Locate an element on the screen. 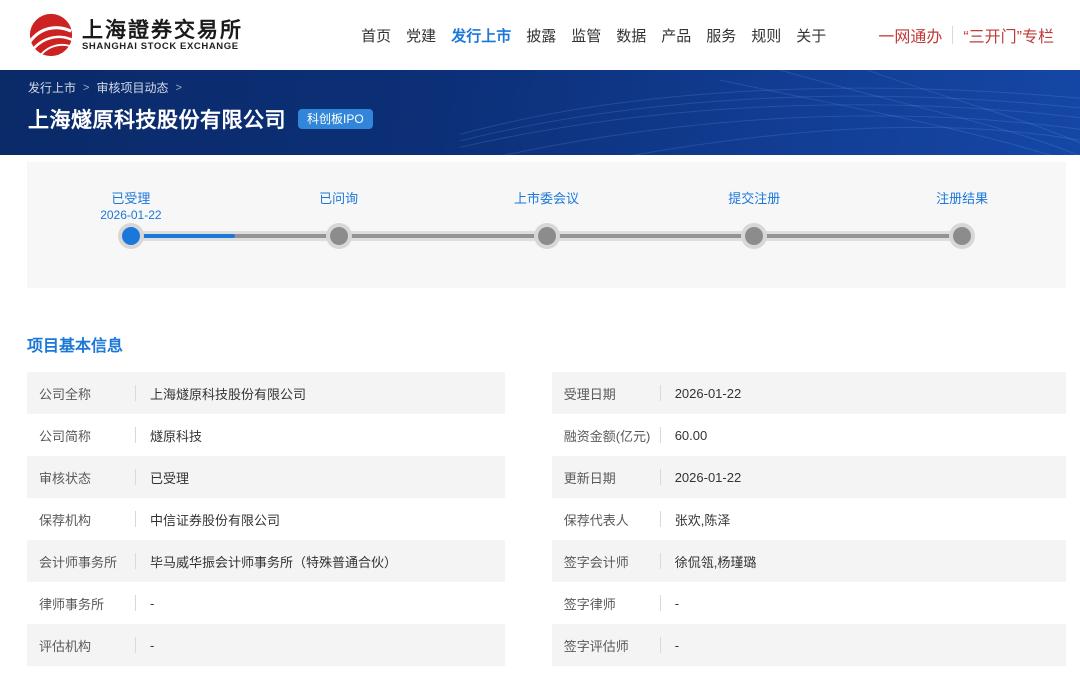 The image size is (1080, 673). info-row-value: 2026-01-22 is located at coordinates (708, 393).